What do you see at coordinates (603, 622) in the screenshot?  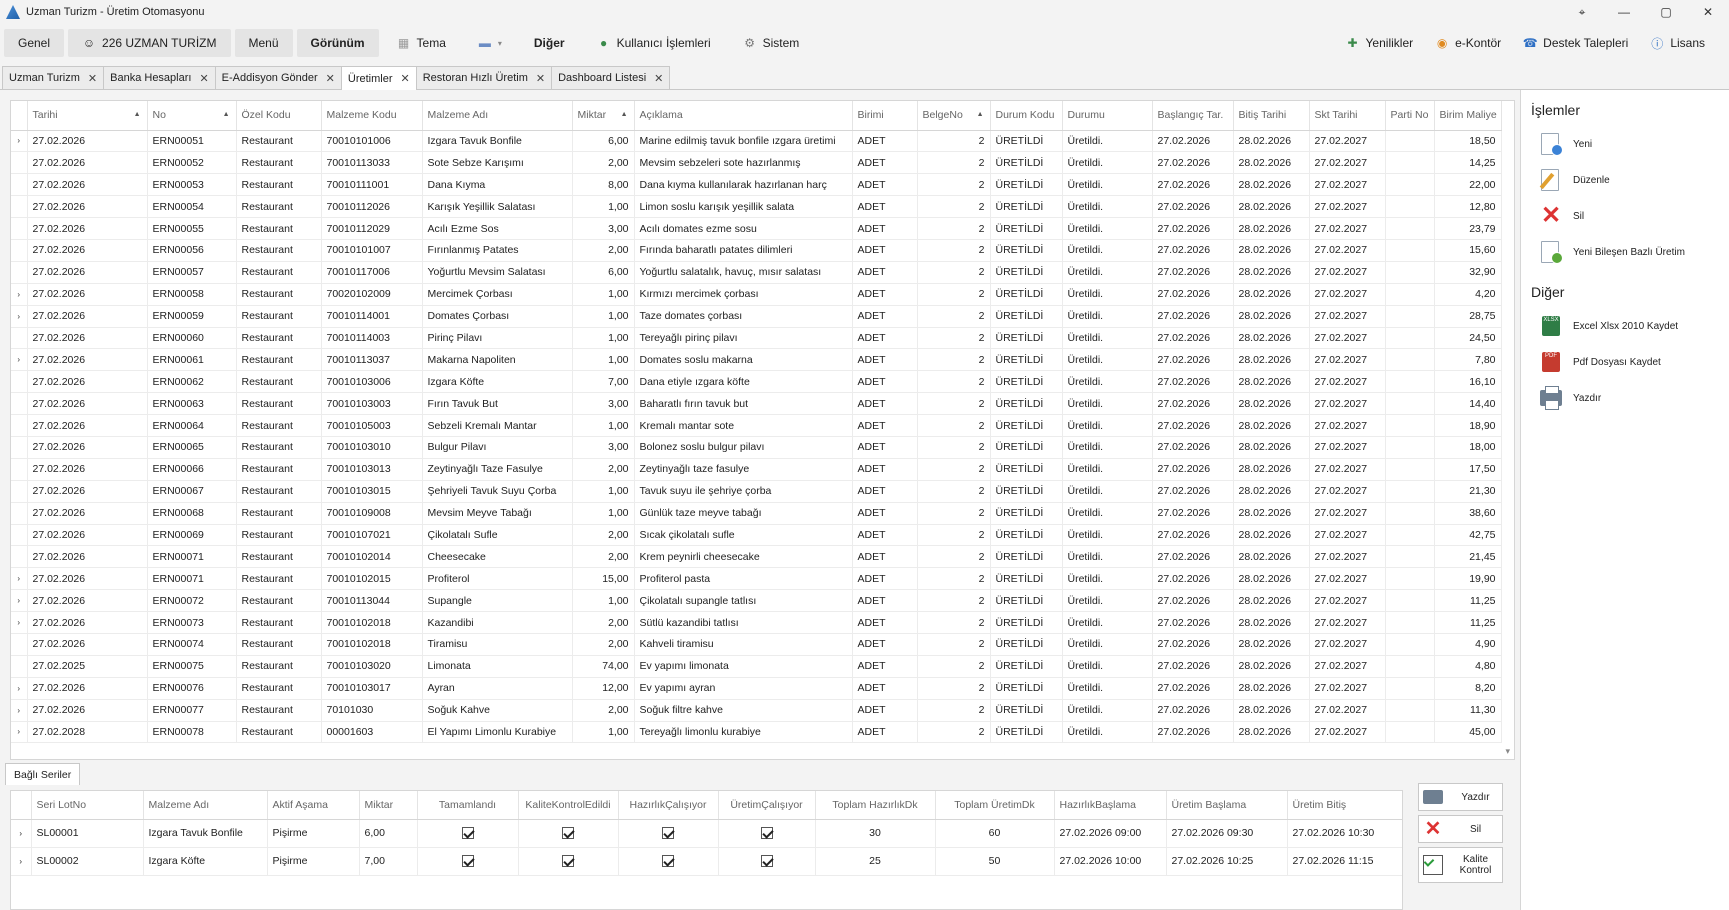 I see `cell-miktar: 2,00` at bounding box center [603, 622].